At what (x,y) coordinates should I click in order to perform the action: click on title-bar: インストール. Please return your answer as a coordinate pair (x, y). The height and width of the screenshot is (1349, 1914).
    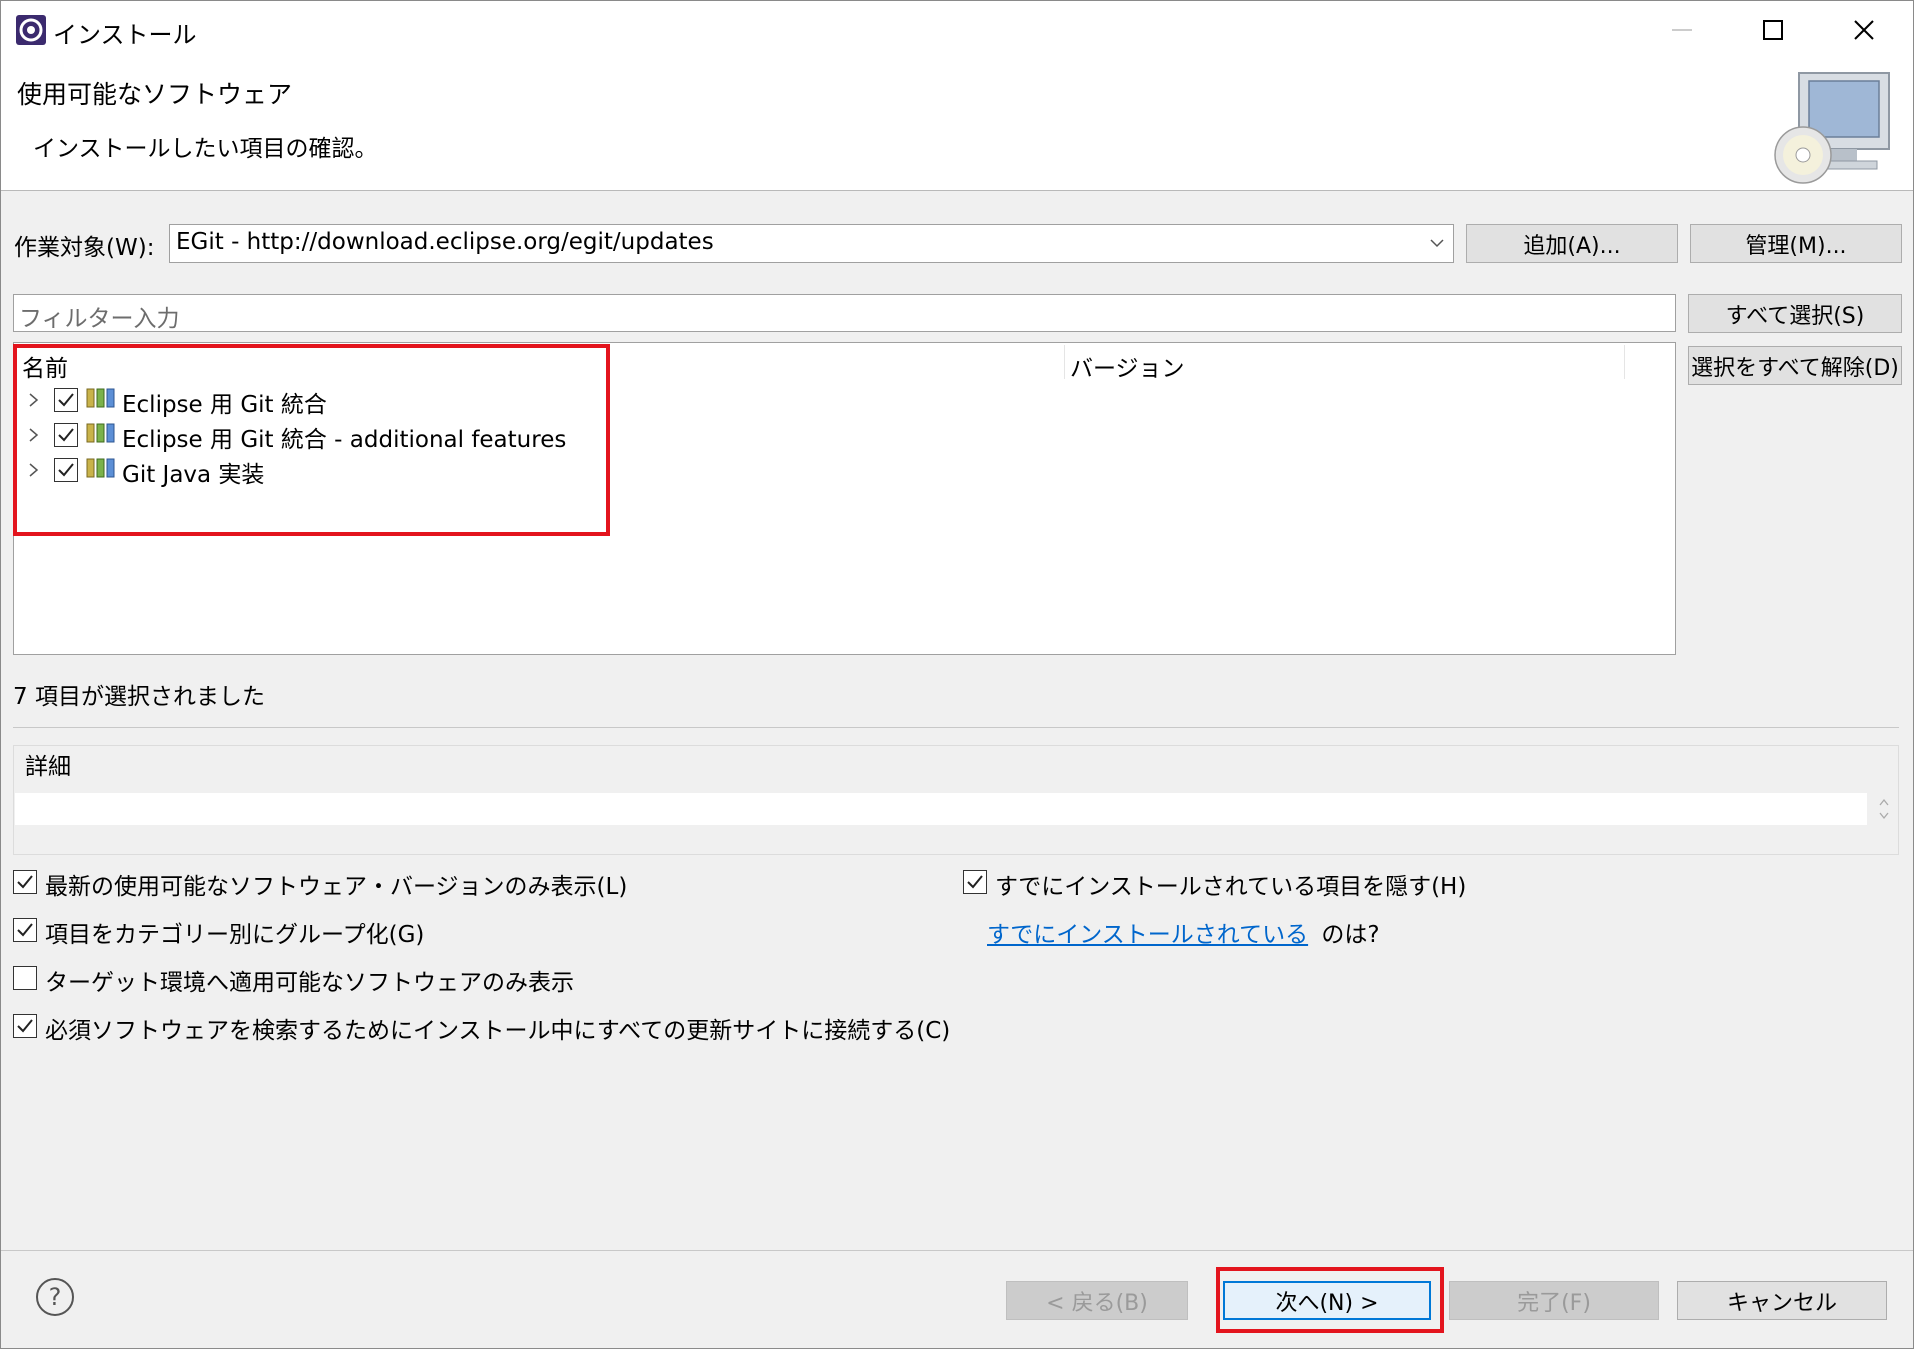
    Looking at the image, I should click on (957, 30).